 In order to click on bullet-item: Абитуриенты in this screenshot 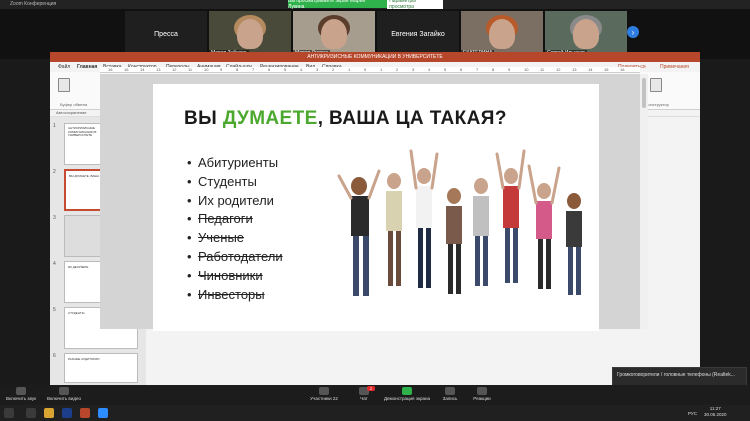, I will do `click(235, 163)`.